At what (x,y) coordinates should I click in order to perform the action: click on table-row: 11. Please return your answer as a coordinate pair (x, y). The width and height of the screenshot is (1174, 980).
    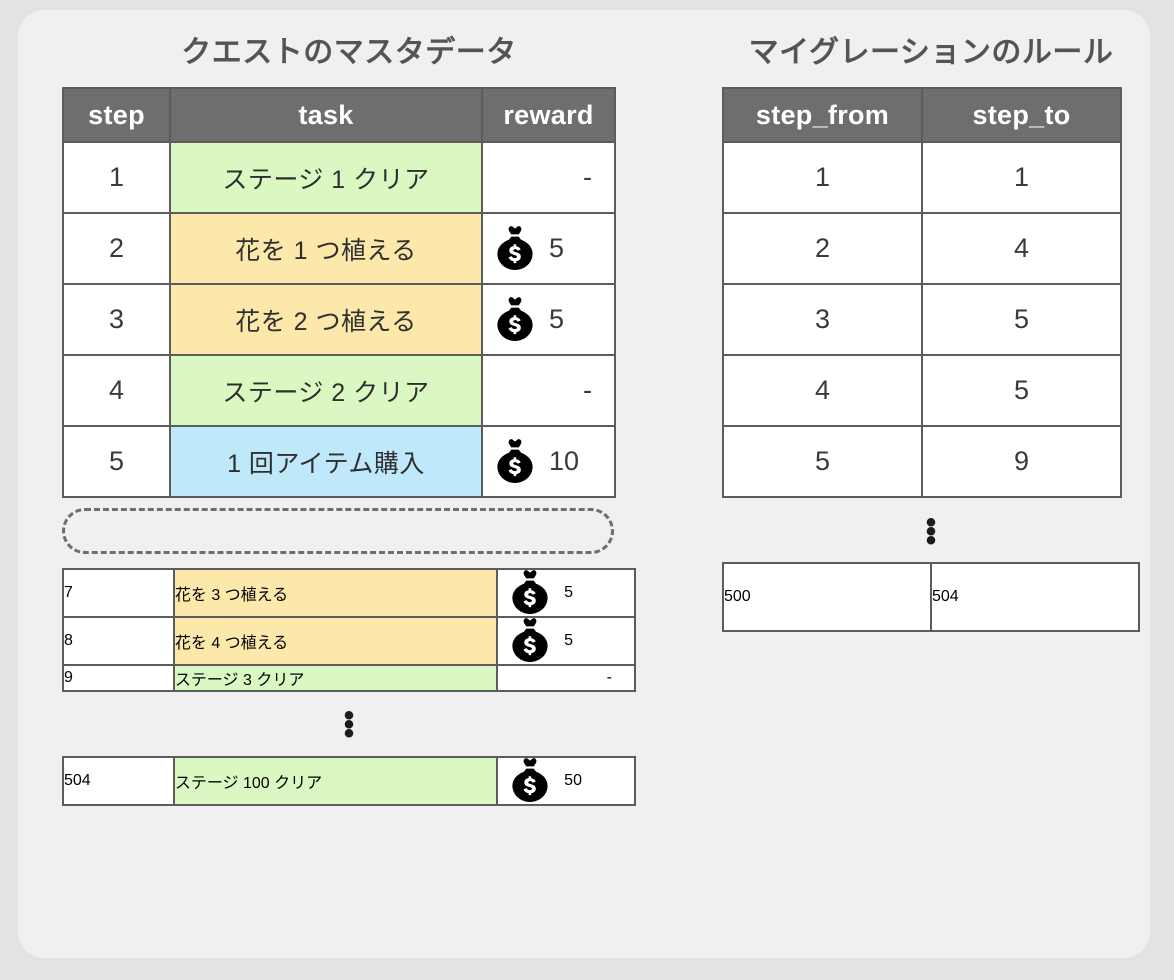
    Looking at the image, I should click on (922, 177).